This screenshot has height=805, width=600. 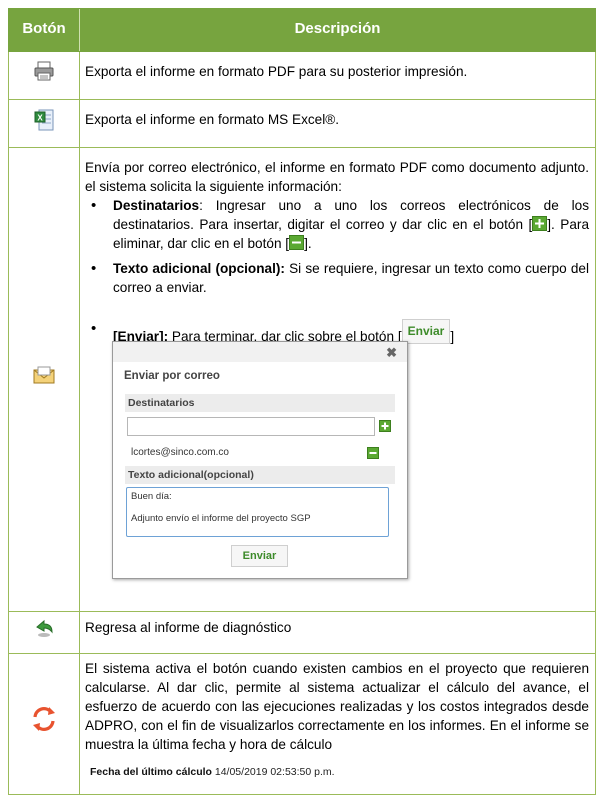 What do you see at coordinates (373, 453) in the screenshot?
I see `remove-recipient-button` at bounding box center [373, 453].